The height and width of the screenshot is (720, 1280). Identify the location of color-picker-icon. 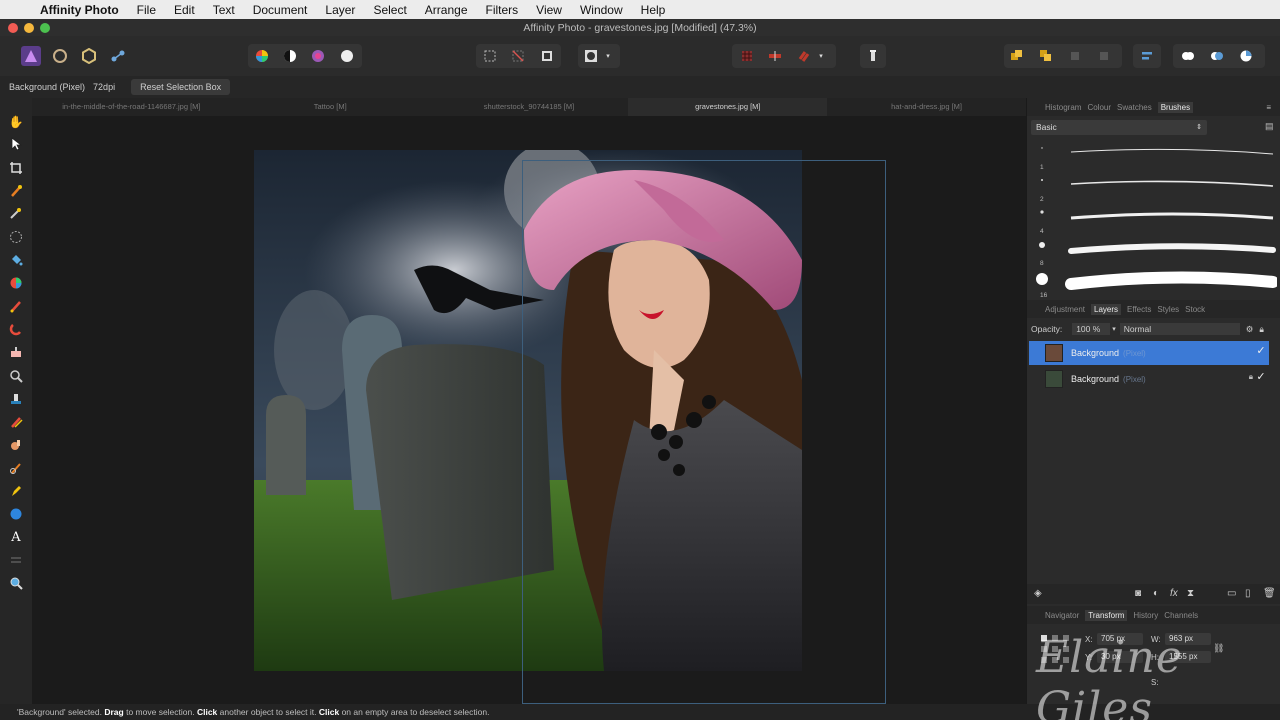
(16, 284).